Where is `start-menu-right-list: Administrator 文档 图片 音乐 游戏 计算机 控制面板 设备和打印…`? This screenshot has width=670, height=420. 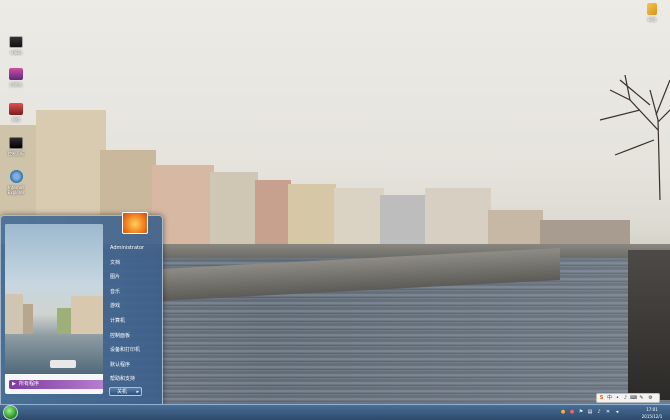
start-menu-right-list: Administrator 文档 图片 音乐 游戏 计算机 控制面板 设备和打印… is located at coordinates (134, 314).